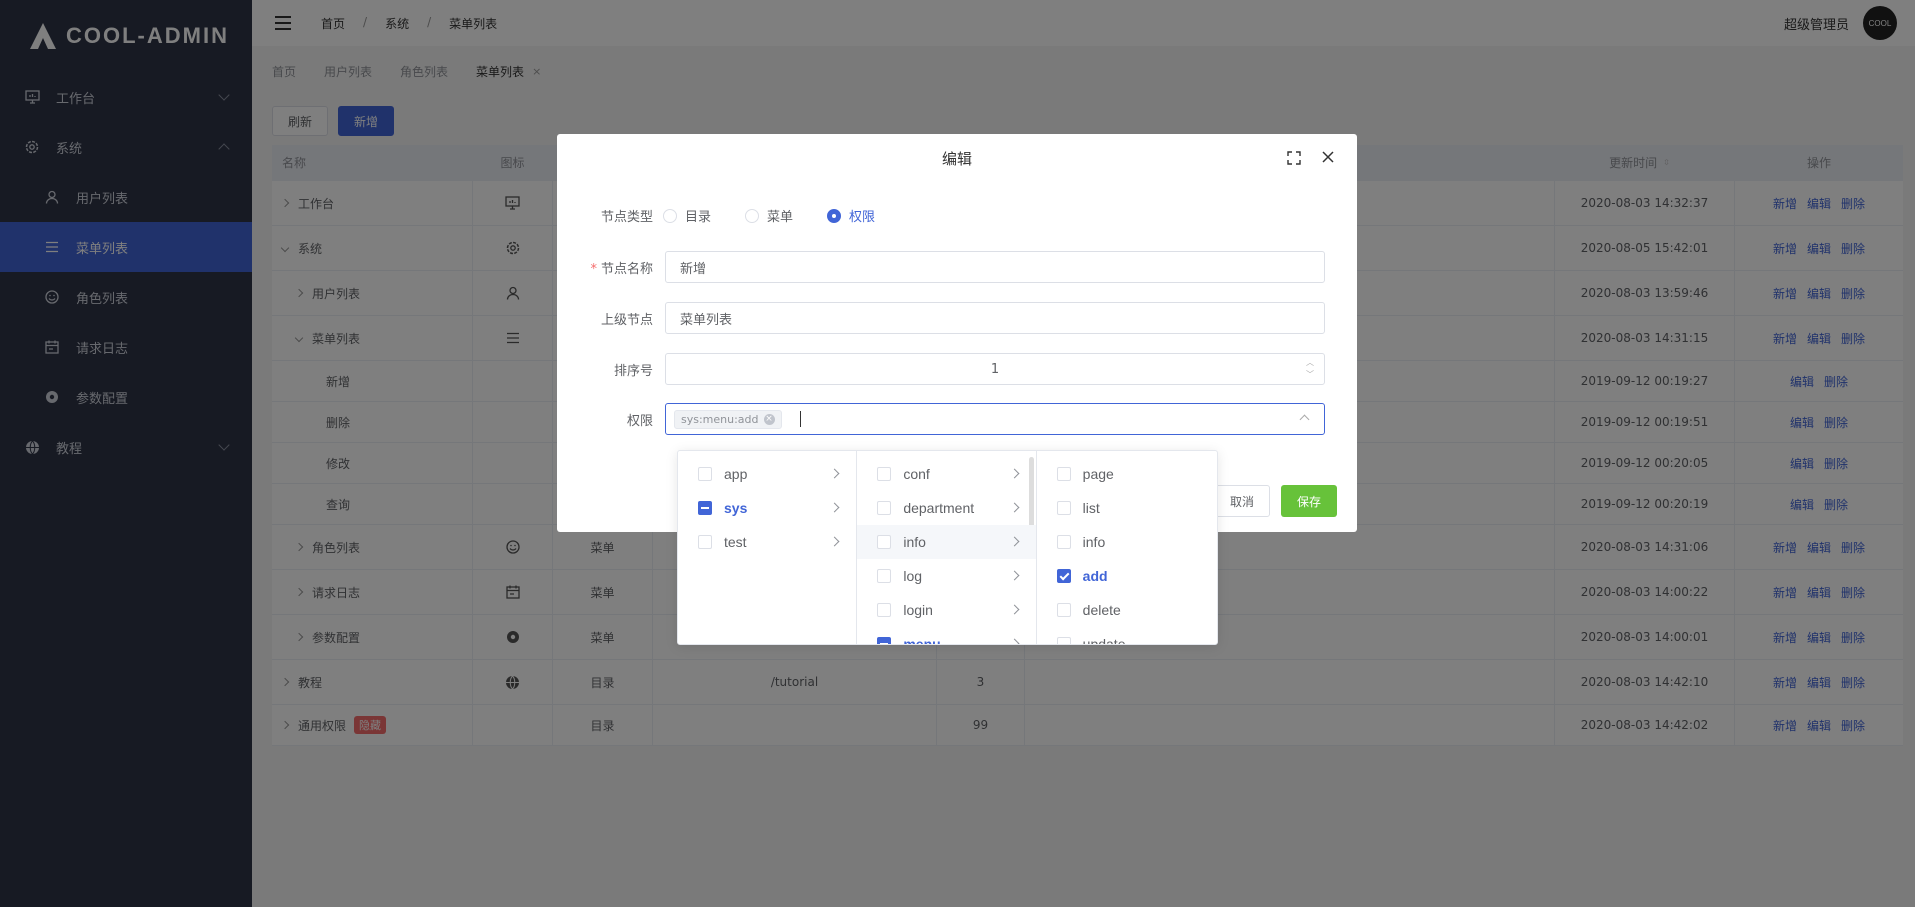 This screenshot has width=1915, height=907. What do you see at coordinates (946, 474) in the screenshot?
I see `cascader-option: conf` at bounding box center [946, 474].